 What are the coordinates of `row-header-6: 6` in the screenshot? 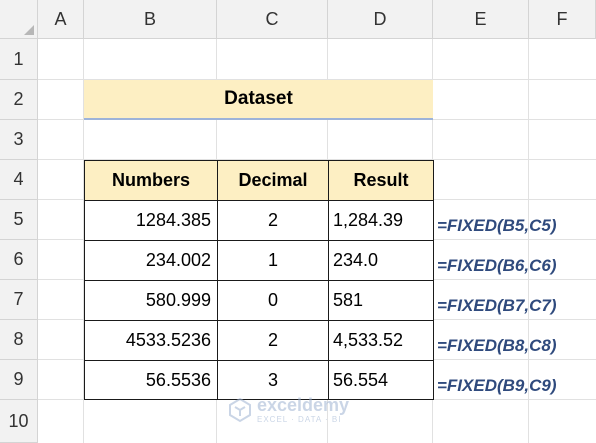 It's located at (19, 260).